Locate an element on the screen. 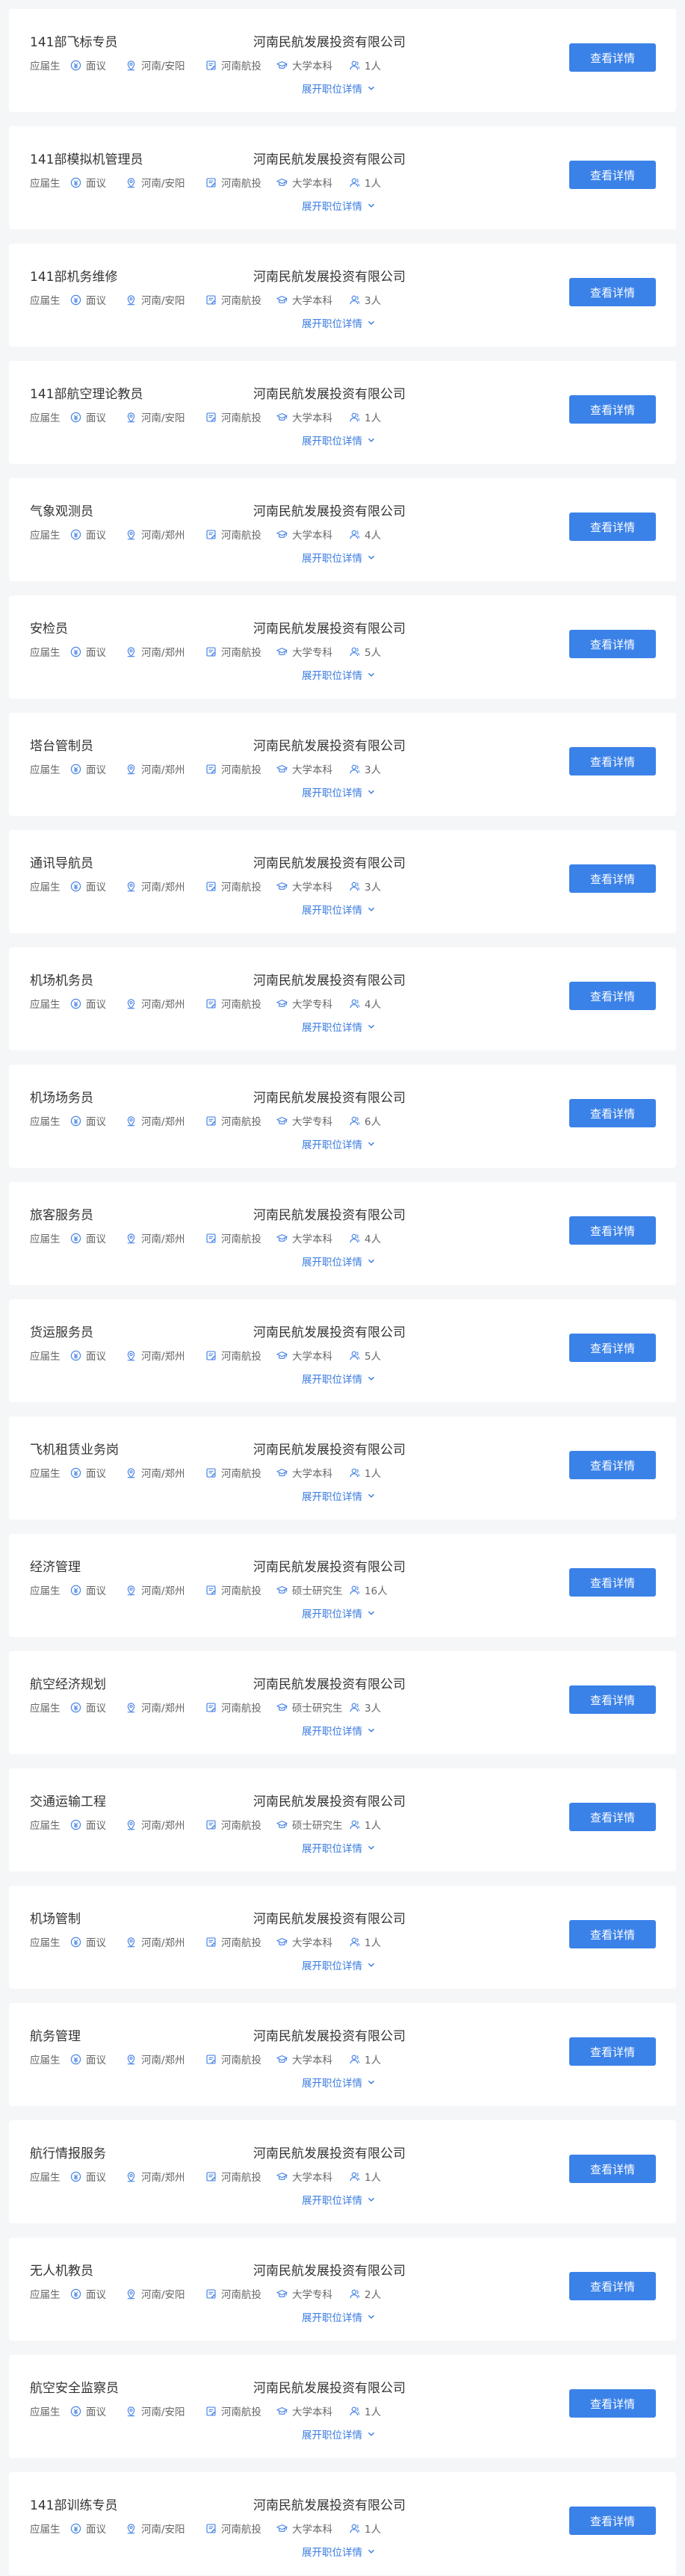 This screenshot has width=685, height=2576. graduation-cap-icon is located at coordinates (282, 769).